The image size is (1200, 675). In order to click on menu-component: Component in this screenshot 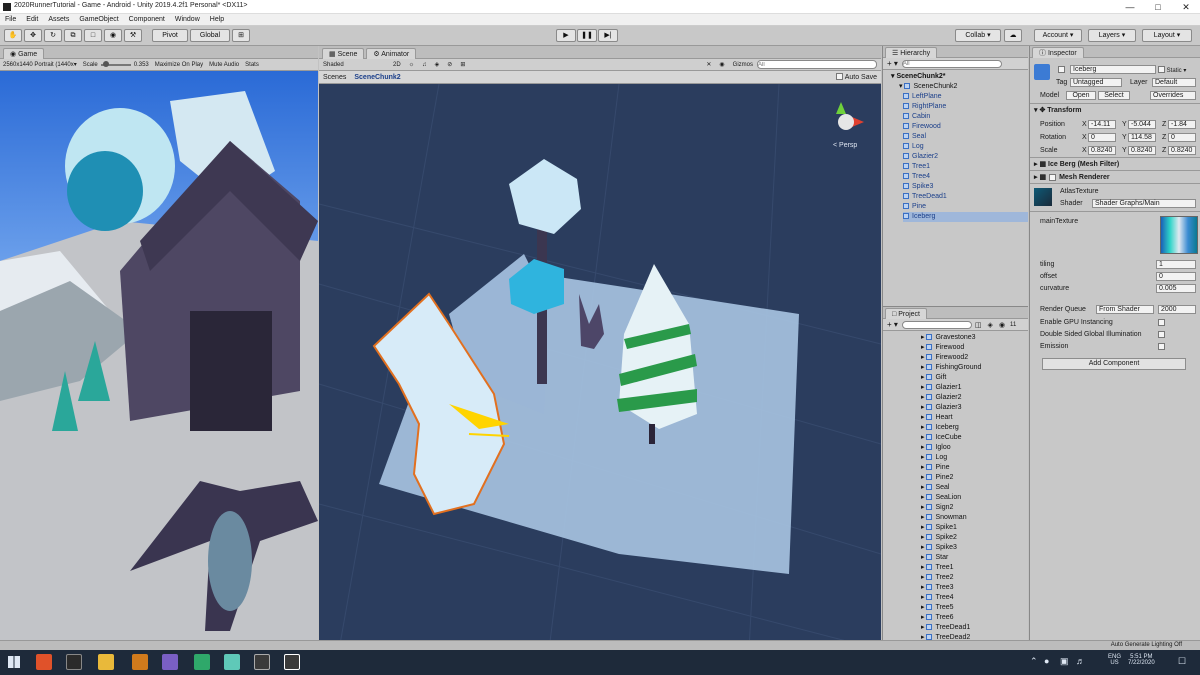, I will do `click(147, 20)`.